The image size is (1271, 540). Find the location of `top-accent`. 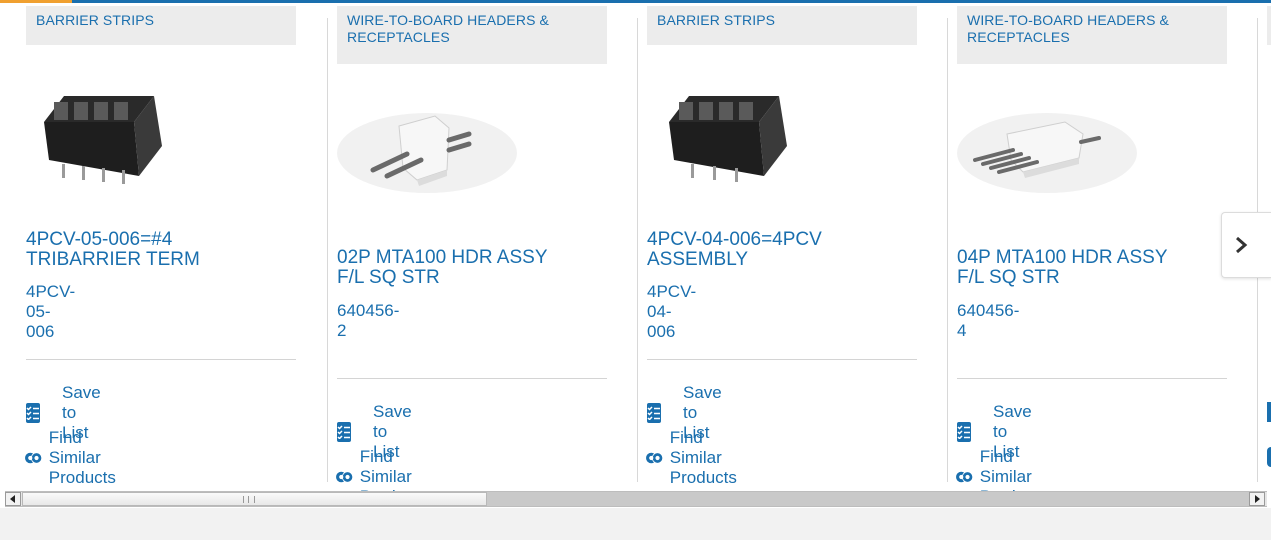

top-accent is located at coordinates (36, 1).